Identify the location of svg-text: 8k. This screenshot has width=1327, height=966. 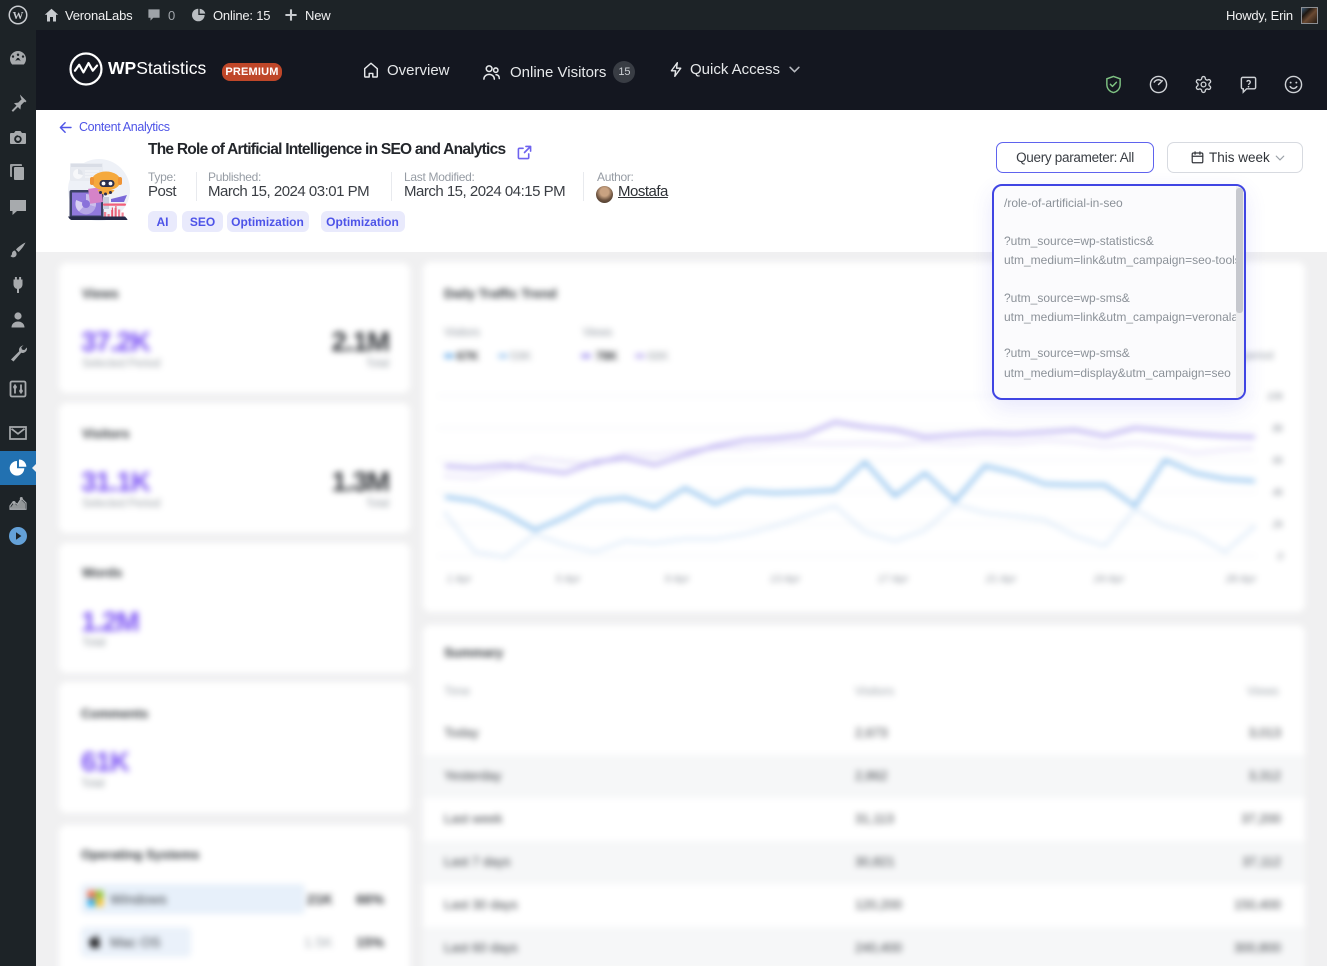
(1278, 429).